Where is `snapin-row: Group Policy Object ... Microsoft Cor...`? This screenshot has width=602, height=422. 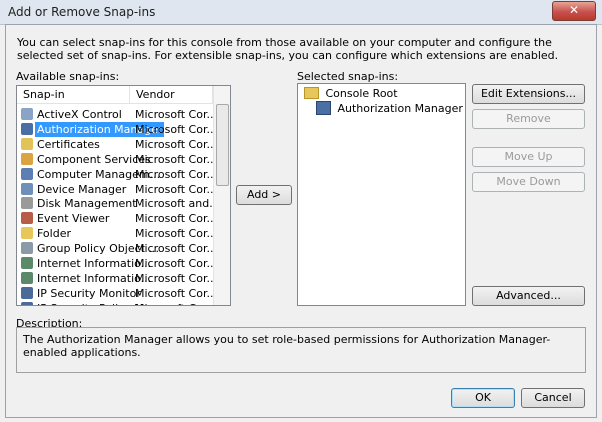
snapin-row: Group Policy Object ... Microsoft Cor... is located at coordinates (117, 248).